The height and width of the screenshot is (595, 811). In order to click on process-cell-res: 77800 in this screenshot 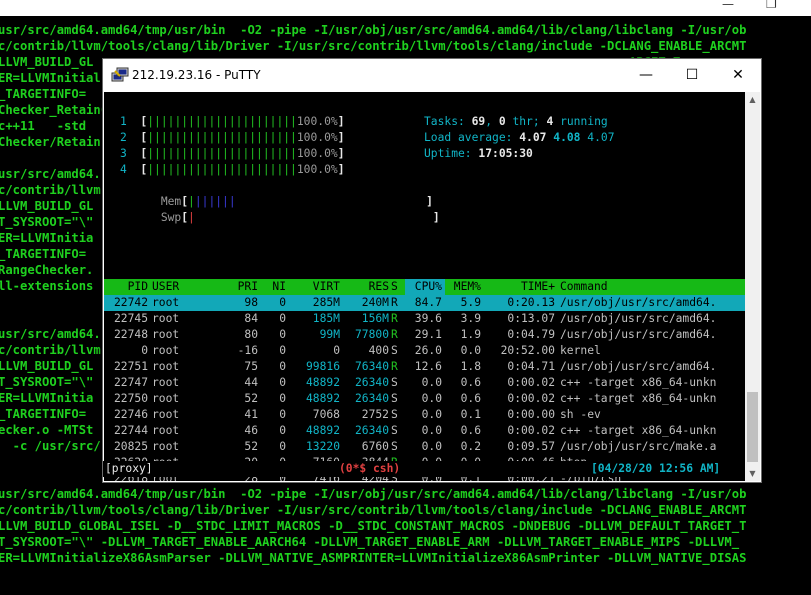, I will do `click(372, 335)`.